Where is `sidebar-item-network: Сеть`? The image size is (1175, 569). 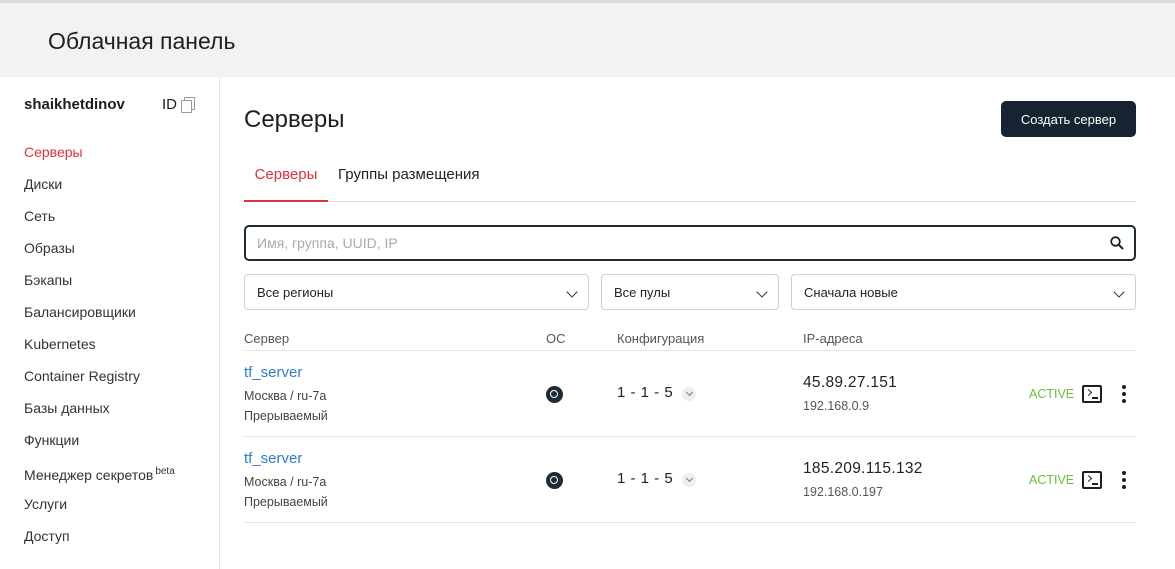
sidebar-item-network: Сеть is located at coordinates (99, 221).